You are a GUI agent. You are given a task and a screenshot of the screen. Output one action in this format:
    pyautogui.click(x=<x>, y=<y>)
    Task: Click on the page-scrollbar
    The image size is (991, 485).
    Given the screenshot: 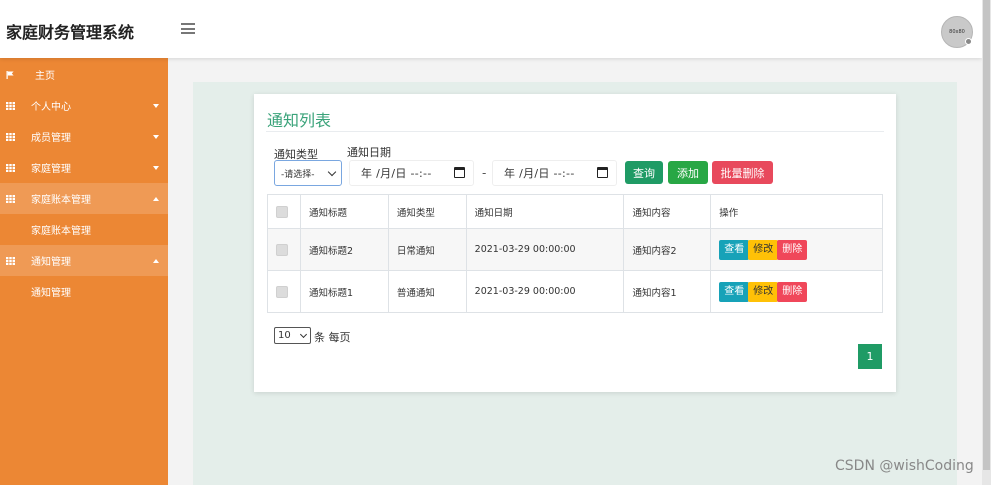 What is the action you would take?
    pyautogui.click(x=986, y=242)
    